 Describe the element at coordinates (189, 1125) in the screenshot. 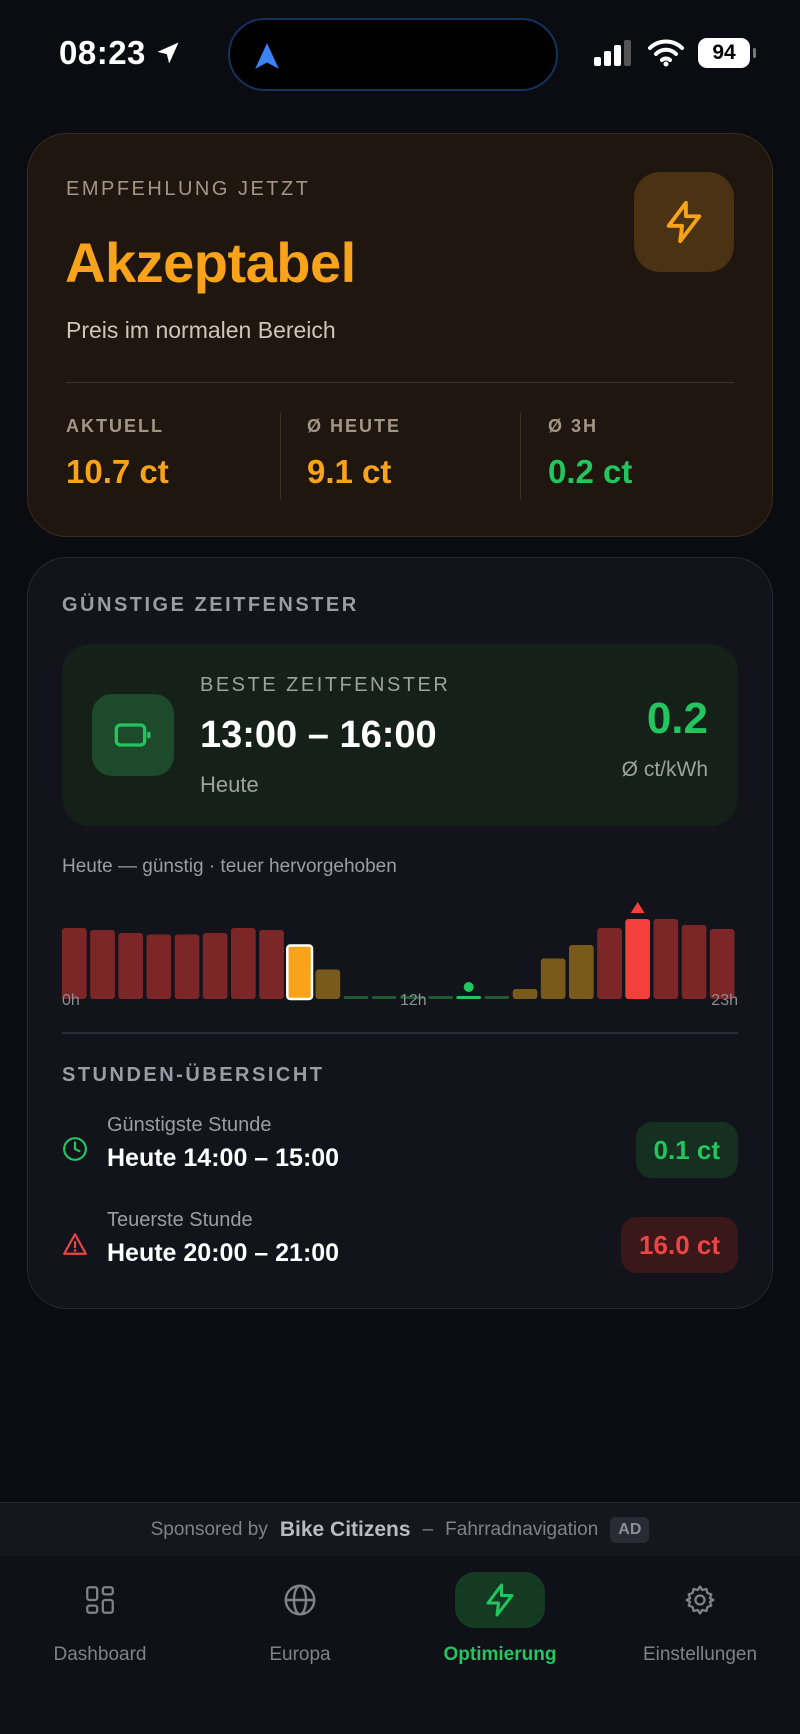

I see `cheapest-hour-label: Günstigste Stunde` at that location.